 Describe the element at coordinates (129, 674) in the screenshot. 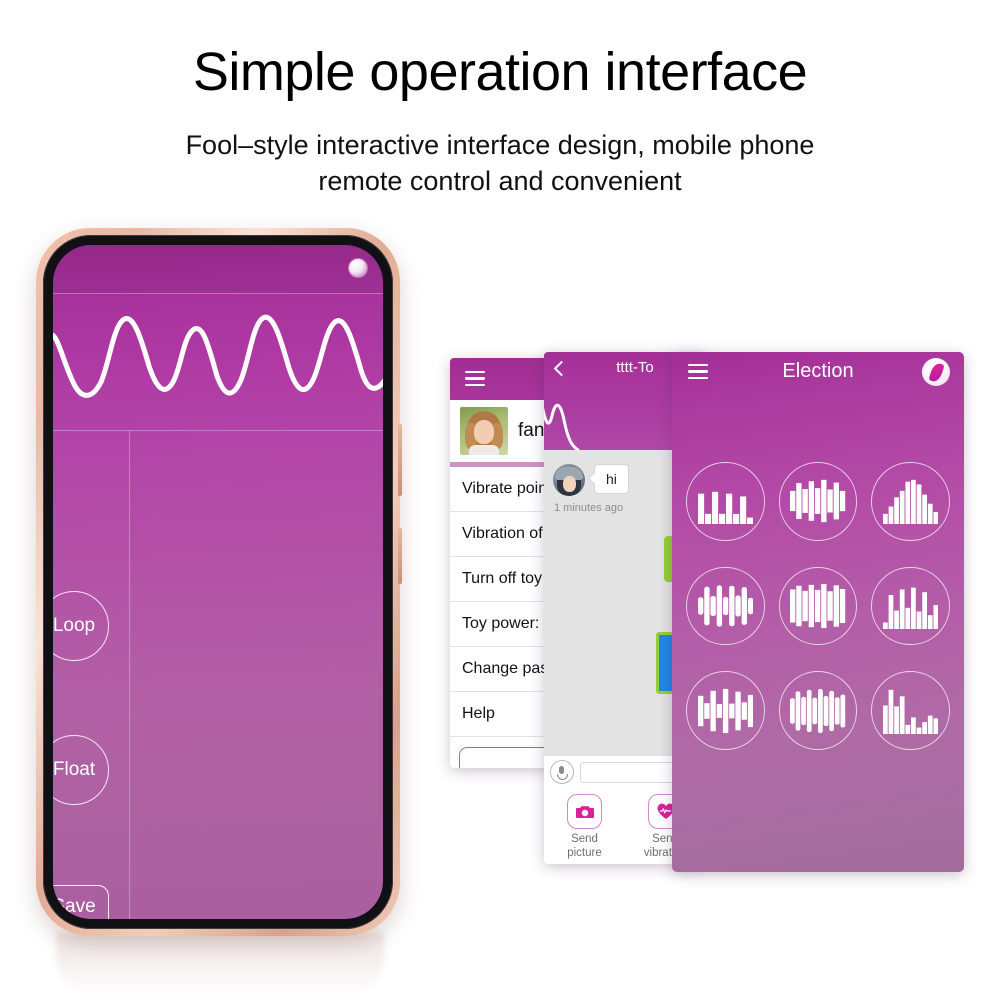

I see `divider-vertical` at that location.